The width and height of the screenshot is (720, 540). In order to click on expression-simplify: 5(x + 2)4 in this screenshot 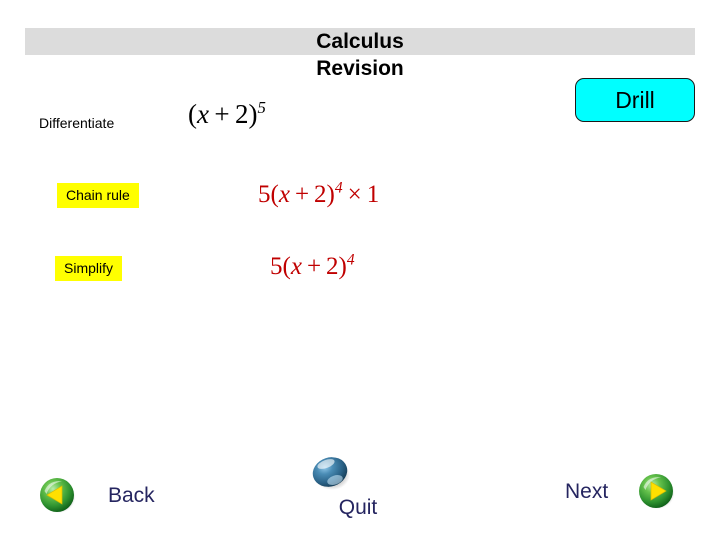, I will do `click(312, 266)`.